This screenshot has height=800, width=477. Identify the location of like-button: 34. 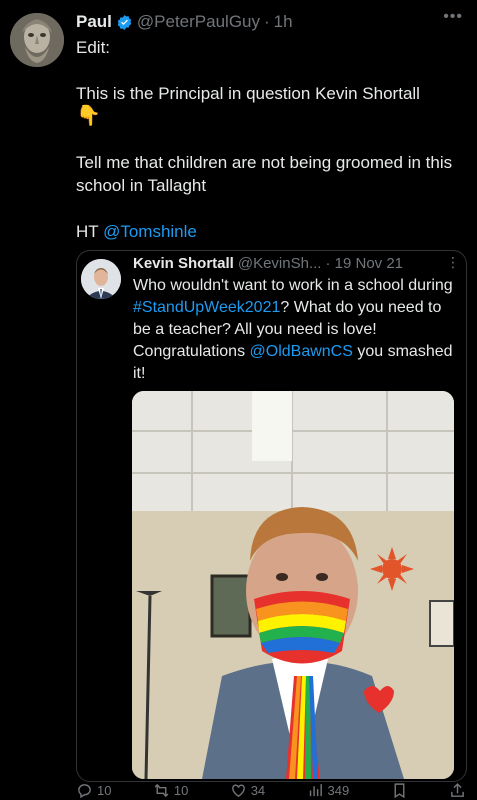
(247, 790).